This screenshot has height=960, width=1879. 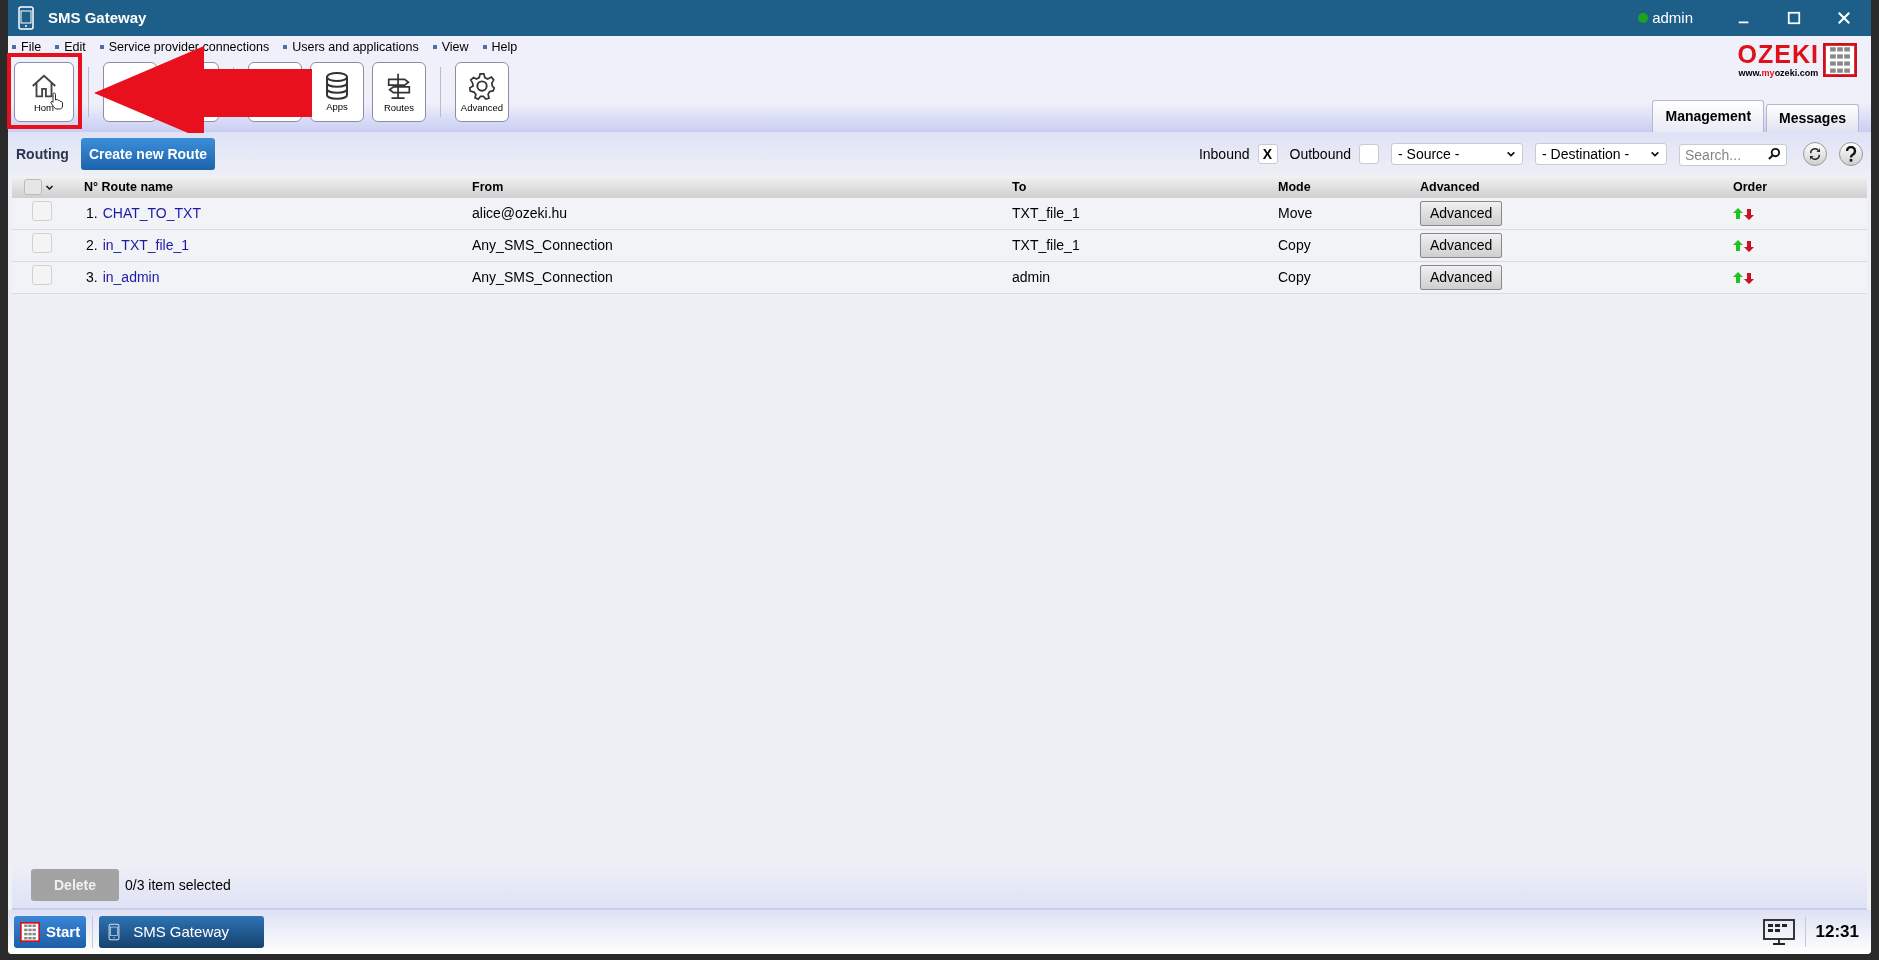 I want to click on route-name-link: in_admin, so click(x=131, y=277).